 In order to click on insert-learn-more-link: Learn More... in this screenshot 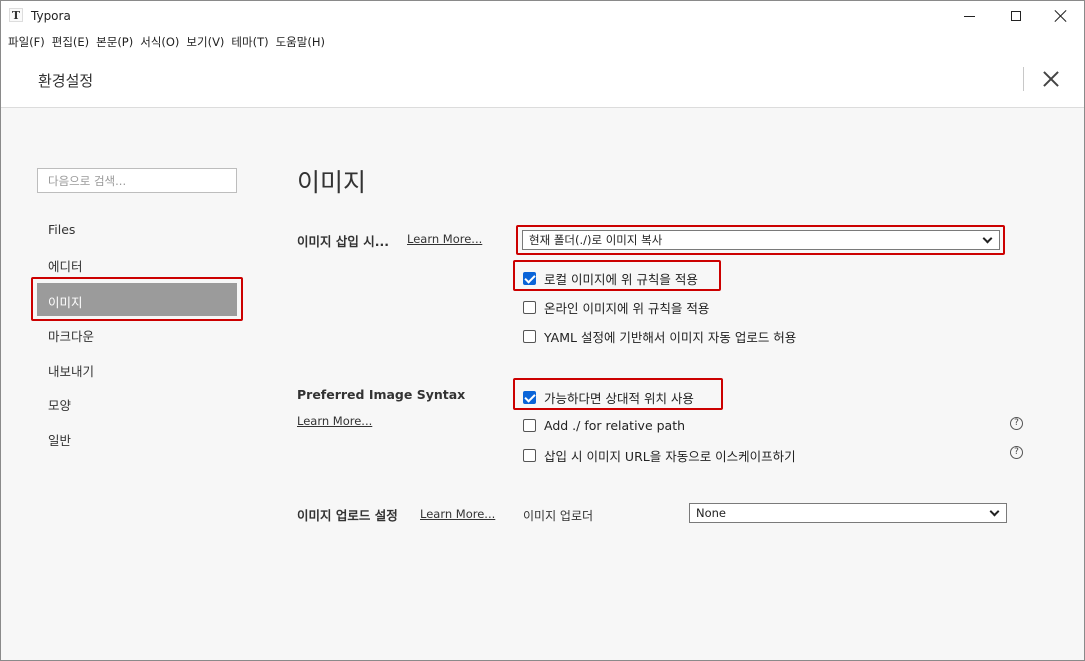, I will do `click(444, 239)`.